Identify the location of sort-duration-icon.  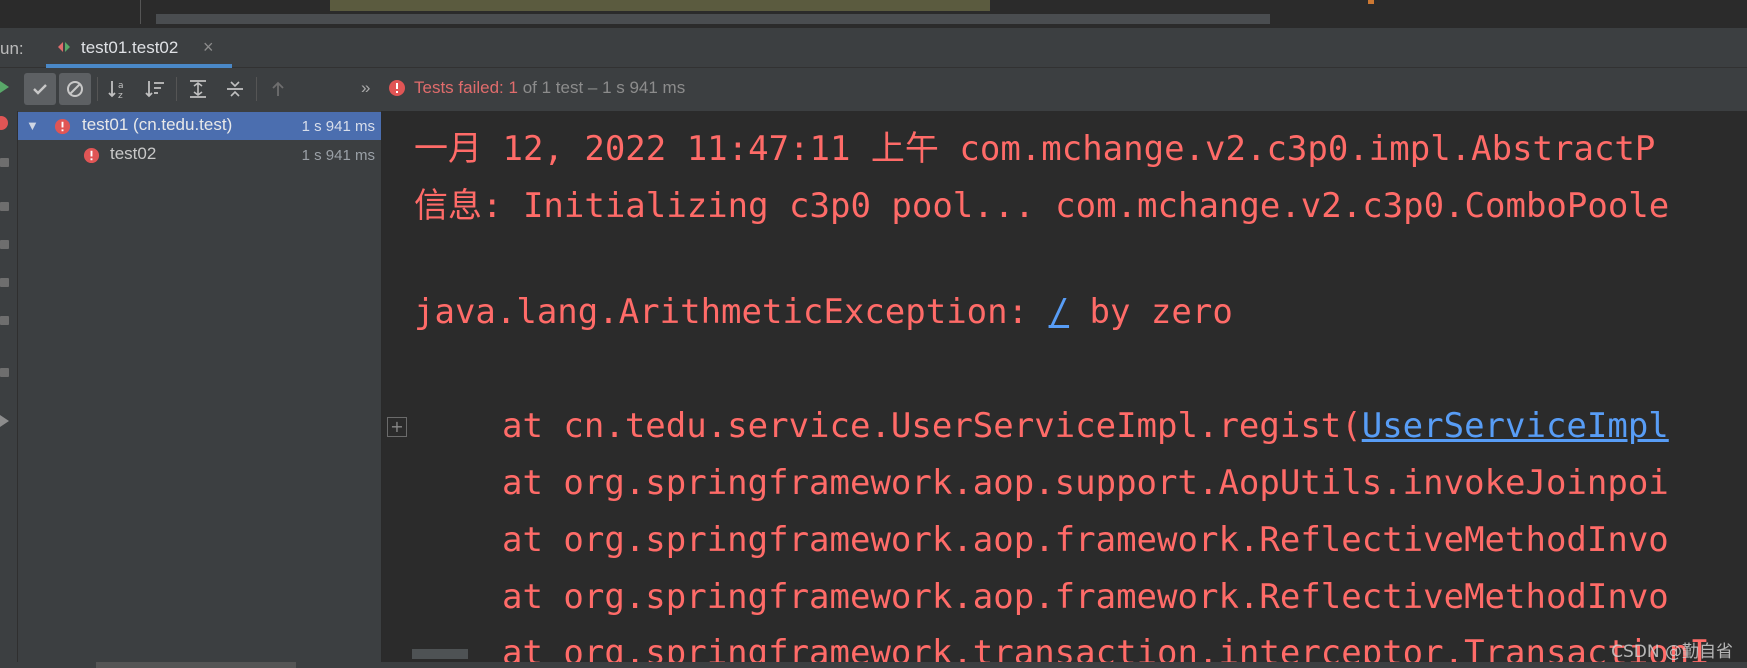
(154, 89).